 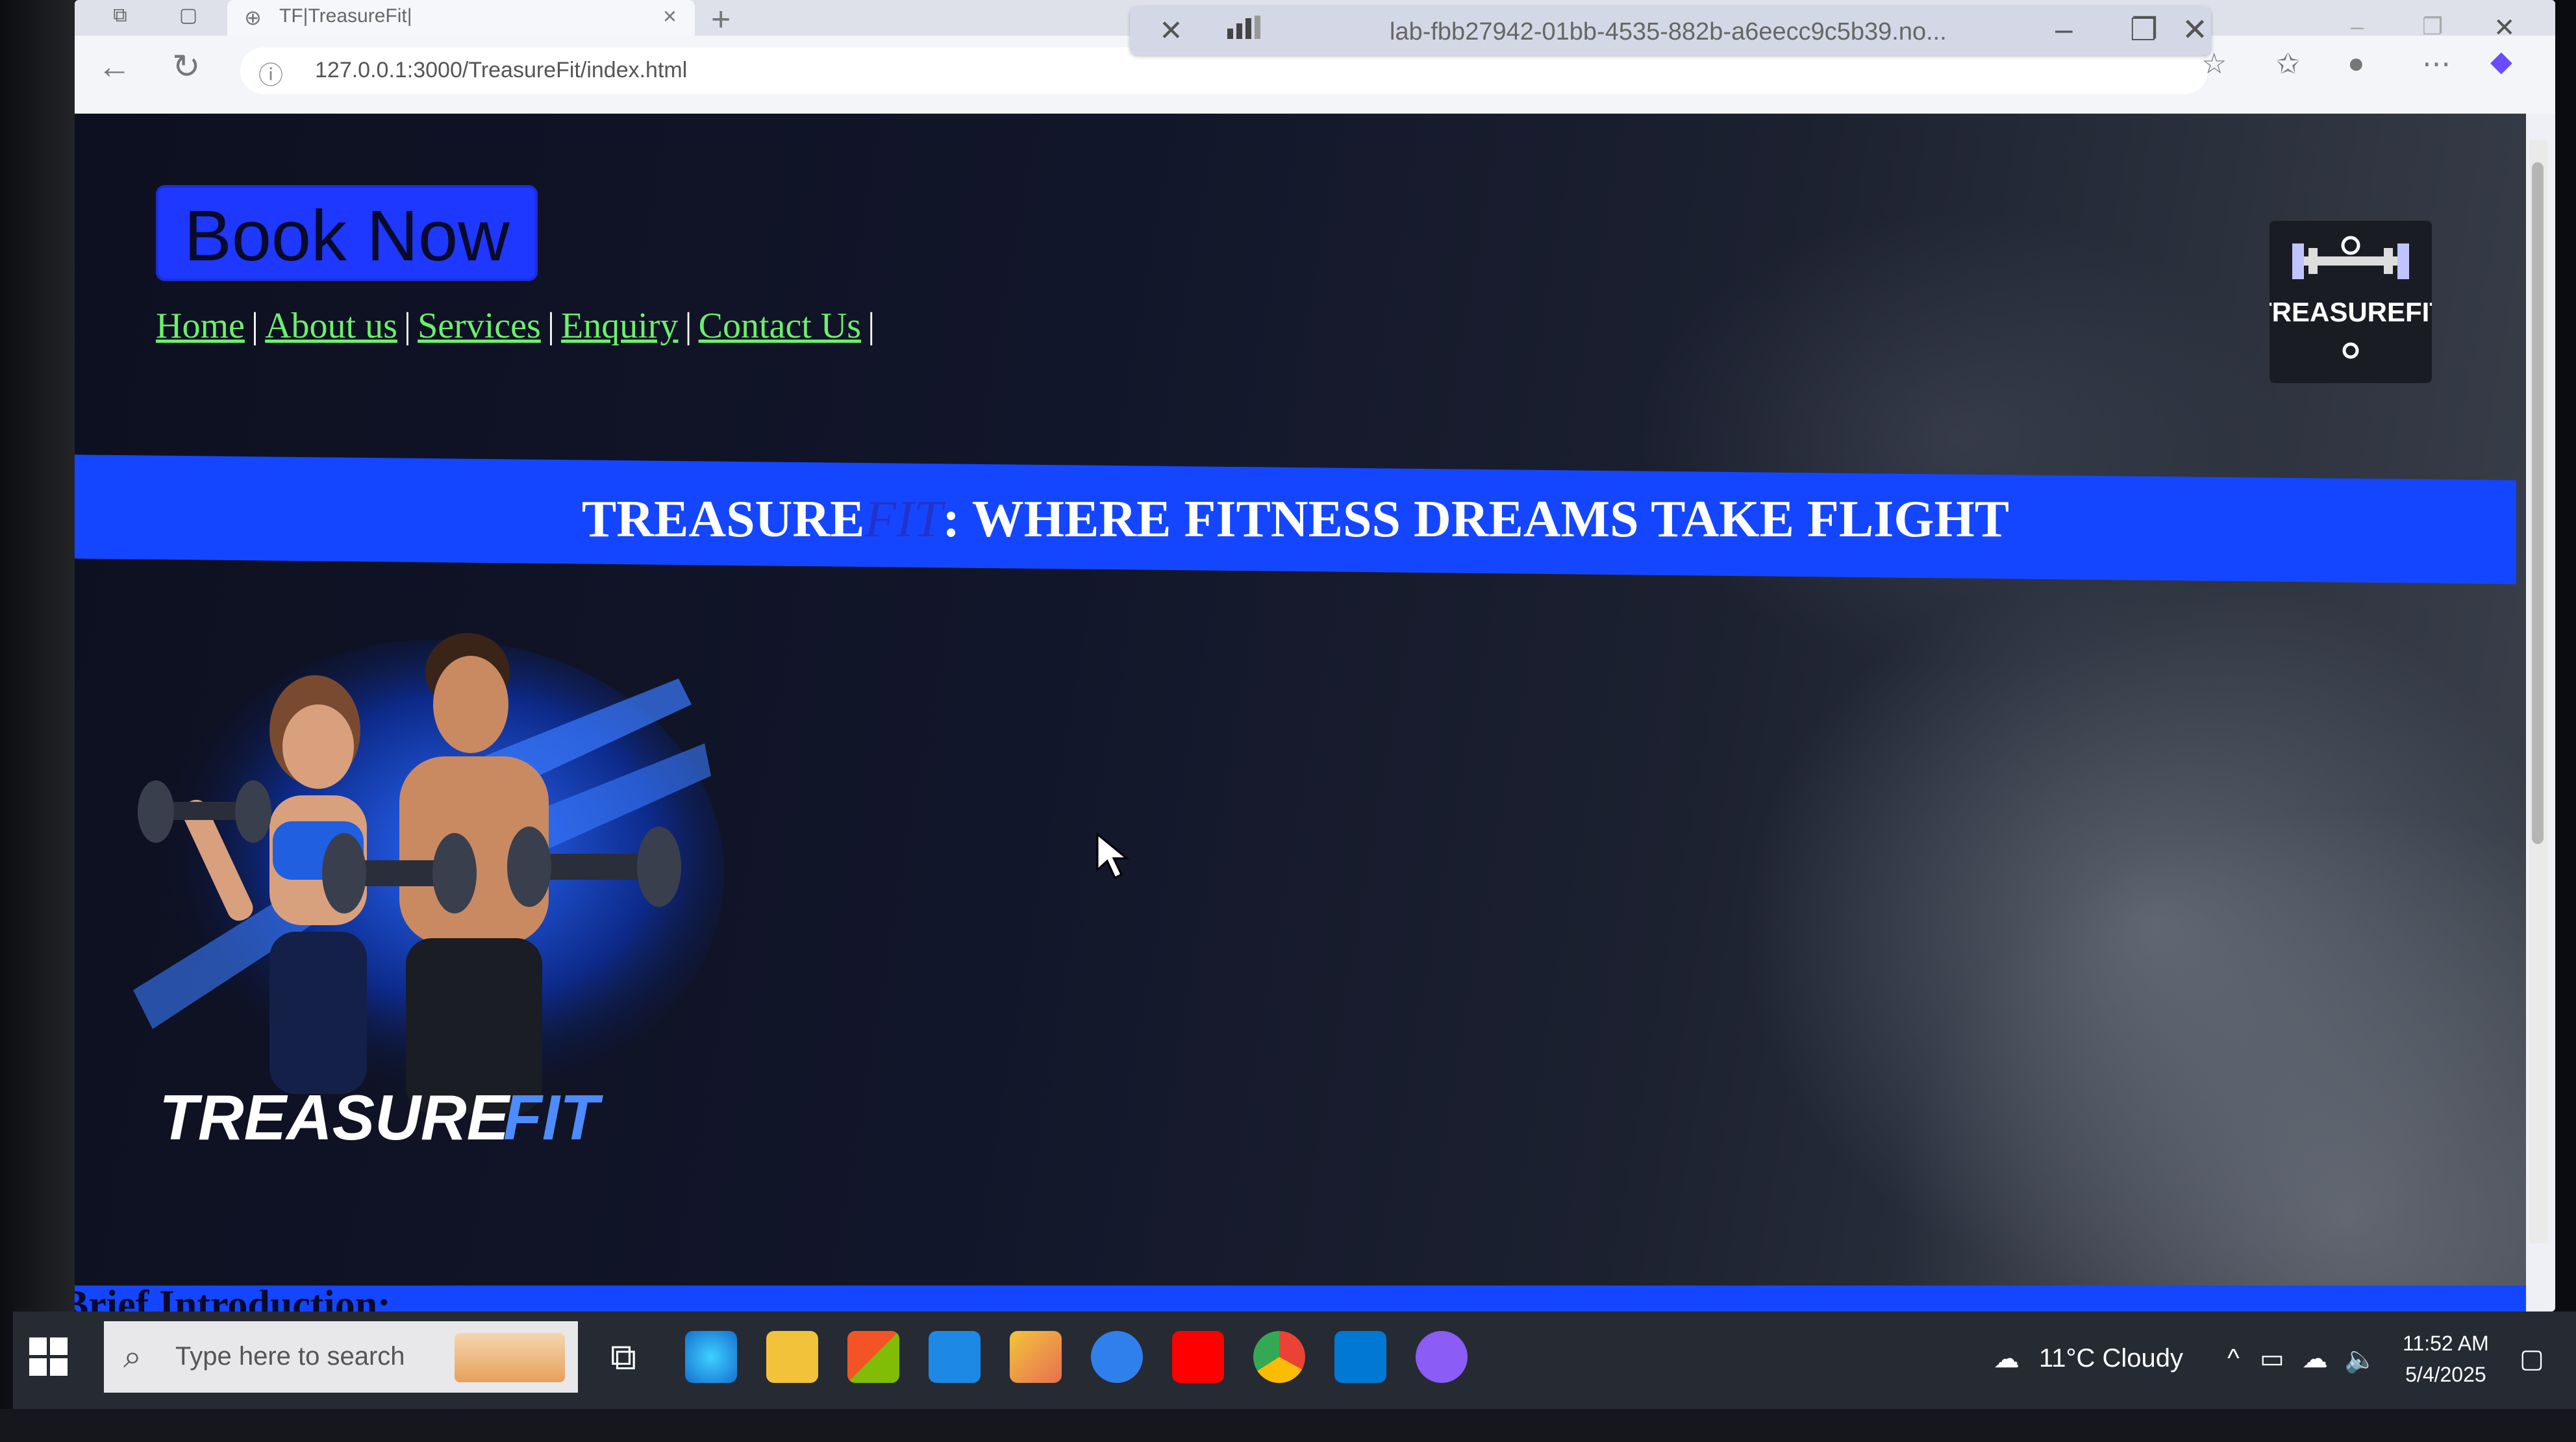 I want to click on weather-text: 11°C Cloudy, so click(x=2111, y=1358).